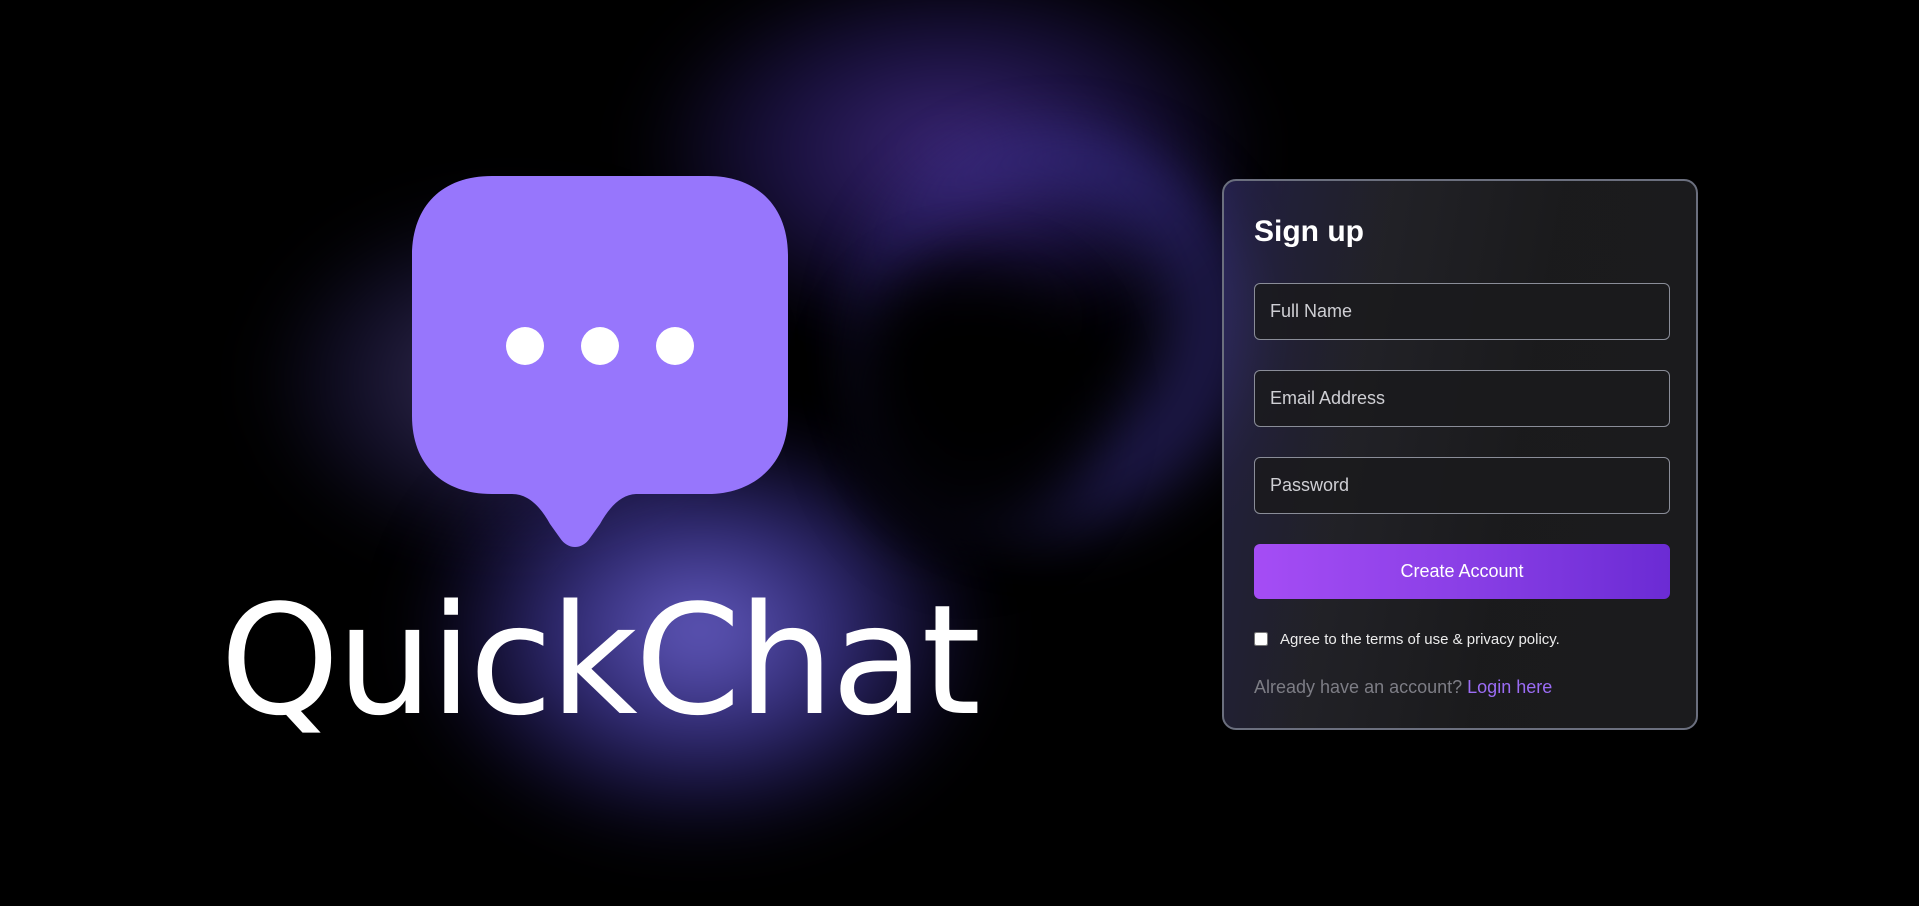 The width and height of the screenshot is (1919, 906). What do you see at coordinates (1462, 311) in the screenshot?
I see `full-name-field` at bounding box center [1462, 311].